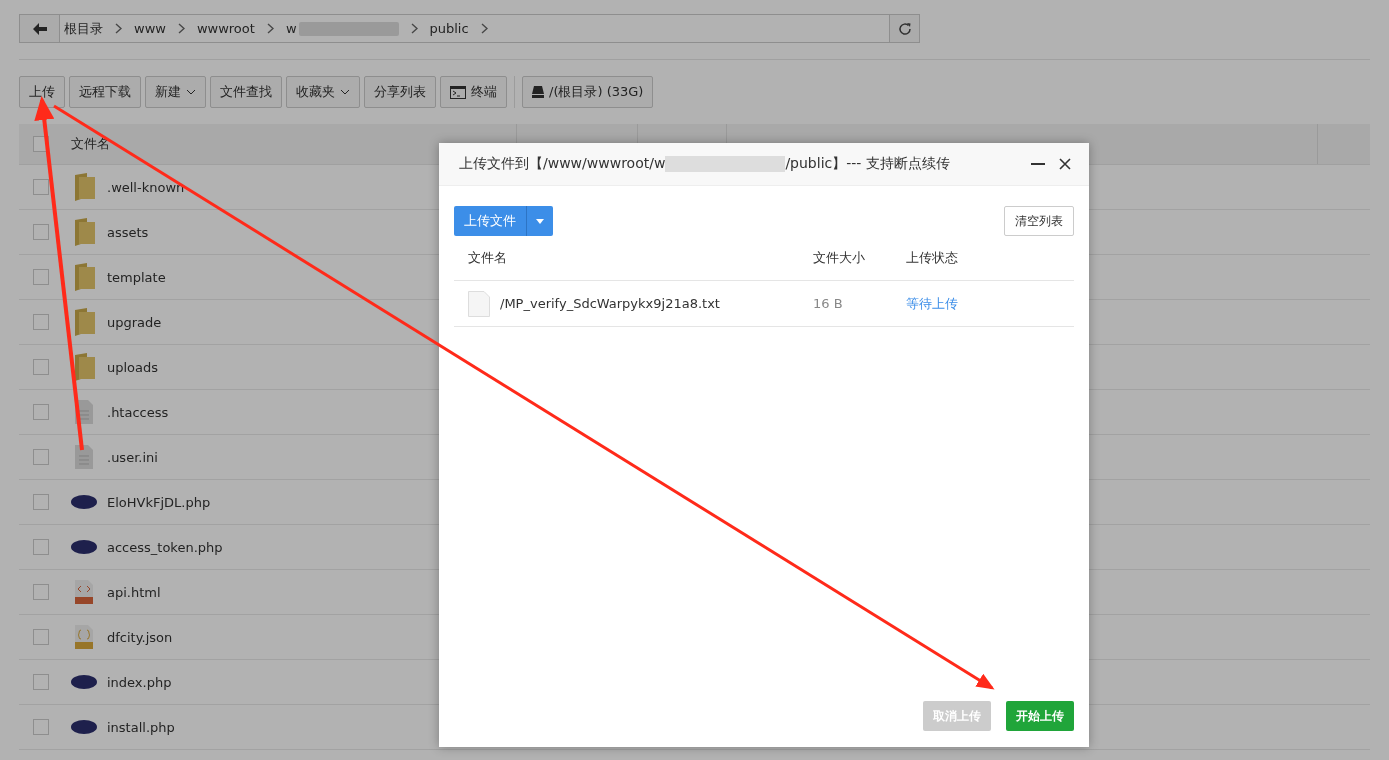 Image resolution: width=1389 pixels, height=760 pixels. What do you see at coordinates (487, 258) in the screenshot?
I see `column-header: 文件名` at bounding box center [487, 258].